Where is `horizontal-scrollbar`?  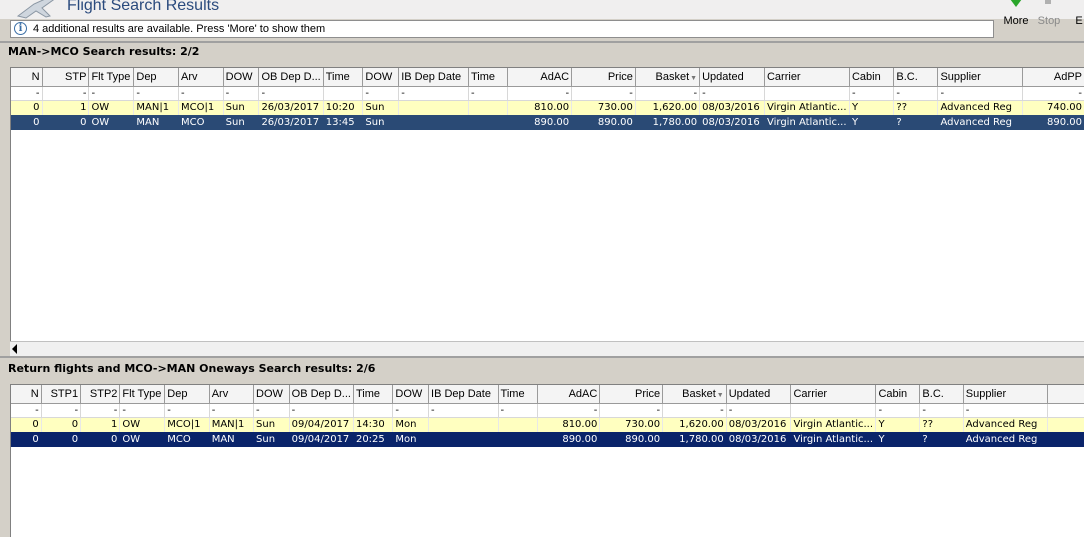
horizontal-scrollbar is located at coordinates (547, 349).